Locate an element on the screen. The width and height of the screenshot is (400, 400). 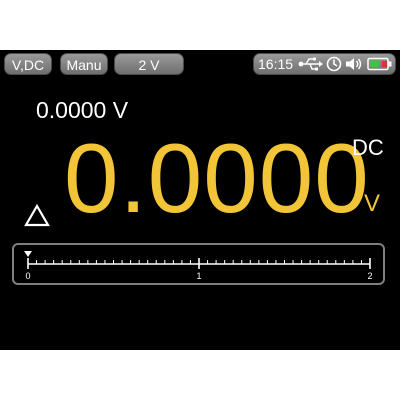
bargraph-tick-label: 0 is located at coordinates (27, 276).